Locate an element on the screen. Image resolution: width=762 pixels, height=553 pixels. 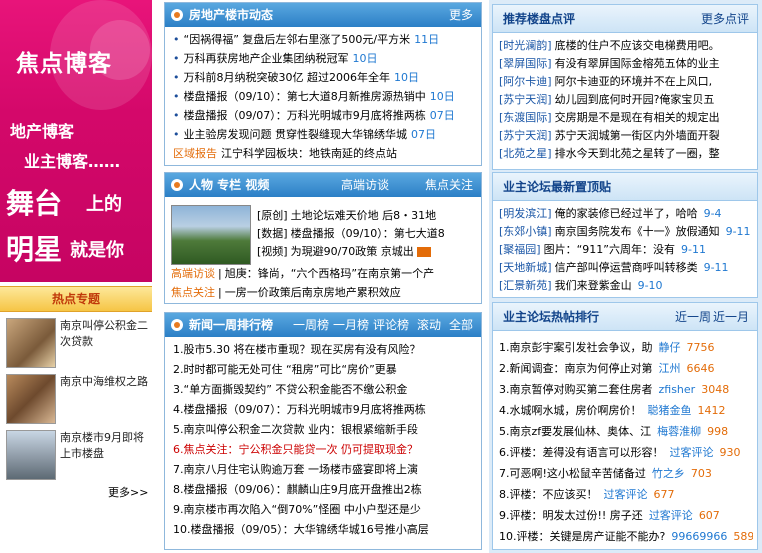
tab-comments: 评论榜 is located at coordinates (391, 325).